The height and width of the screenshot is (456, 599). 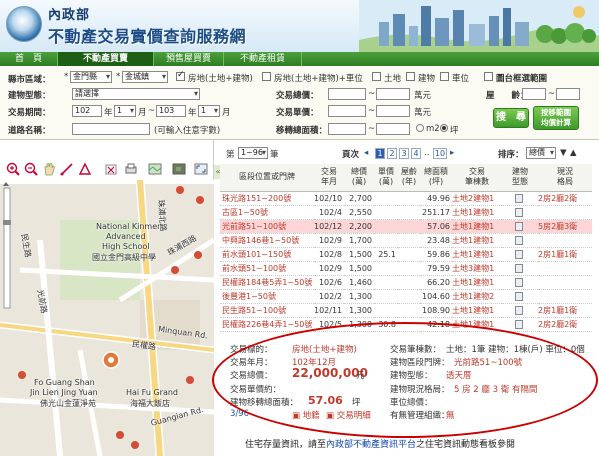 What do you see at coordinates (87, 111) in the screenshot?
I see `period-from-year-input: 102` at bounding box center [87, 111].